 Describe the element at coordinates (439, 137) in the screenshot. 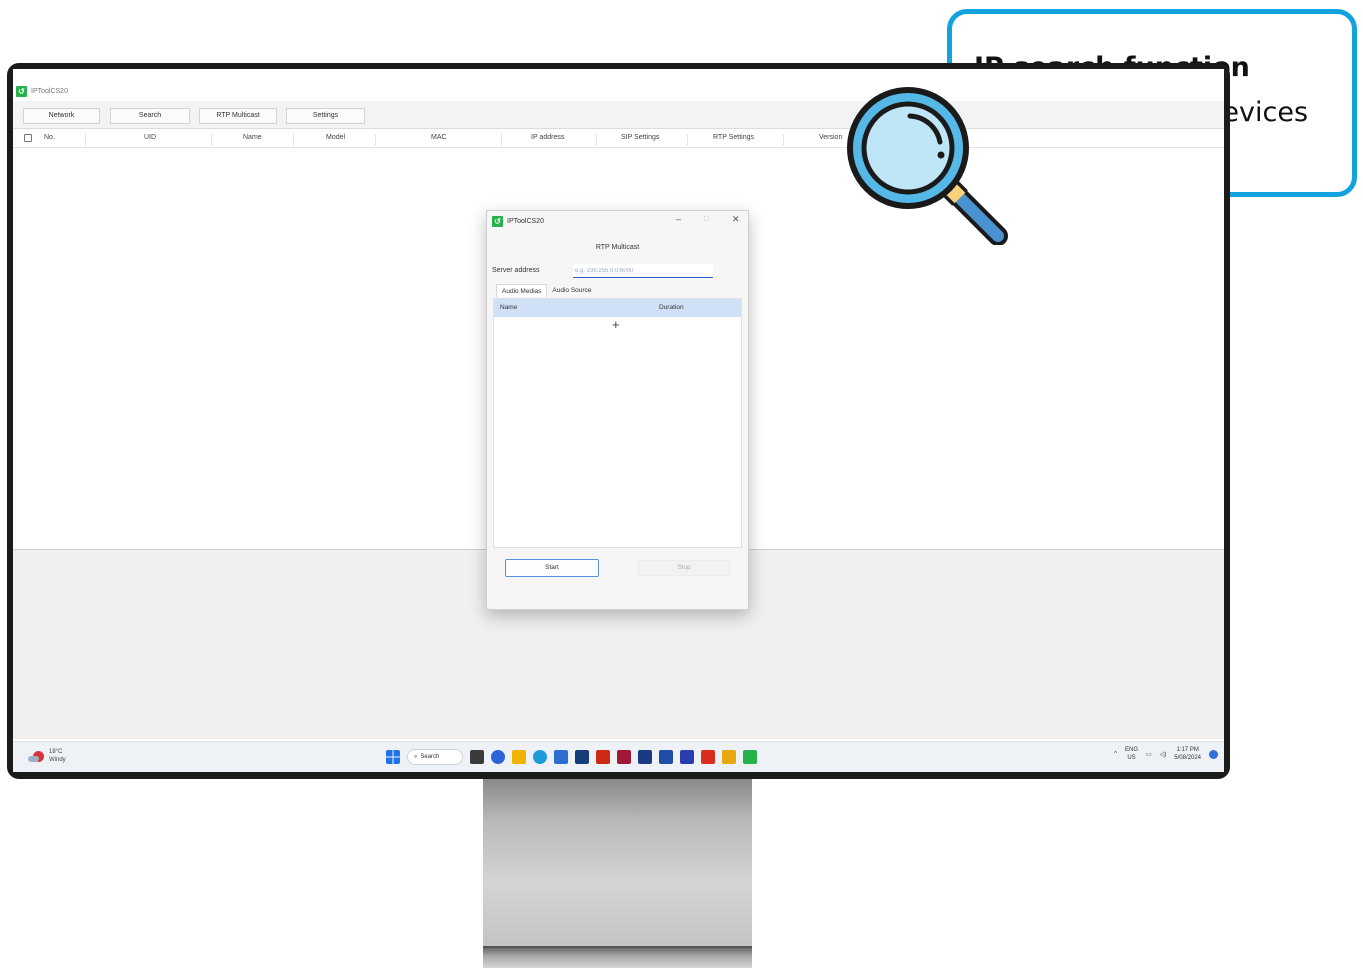

I see `col-mac: MAC` at that location.